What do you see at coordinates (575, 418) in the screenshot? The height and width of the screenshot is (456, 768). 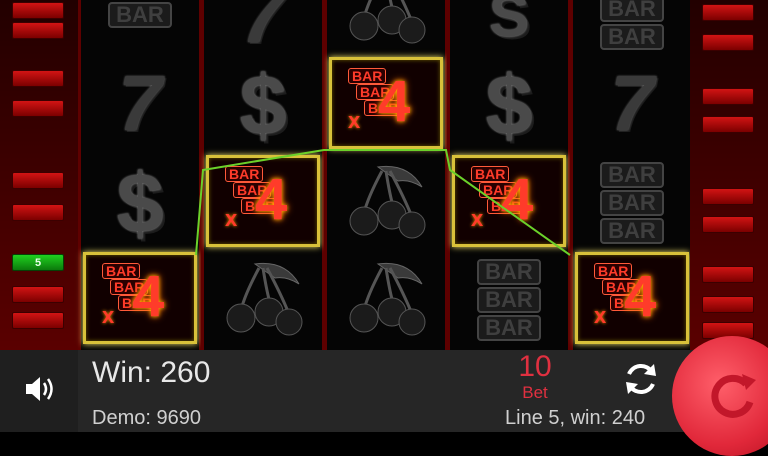 I see `line-win-info: Line 5, win: 240` at bounding box center [575, 418].